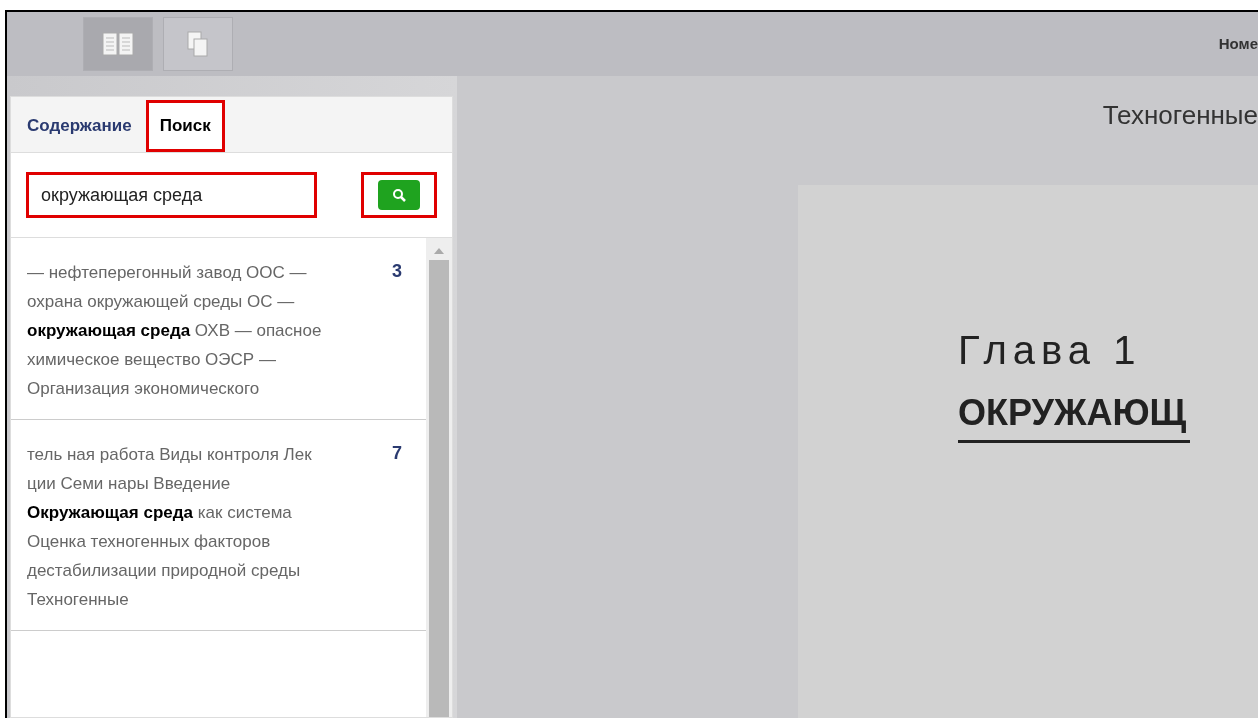 The width and height of the screenshot is (1258, 718). Describe the element at coordinates (1074, 414) in the screenshot. I see `chapter-heading: ОКРУЖАЮЩ` at that location.